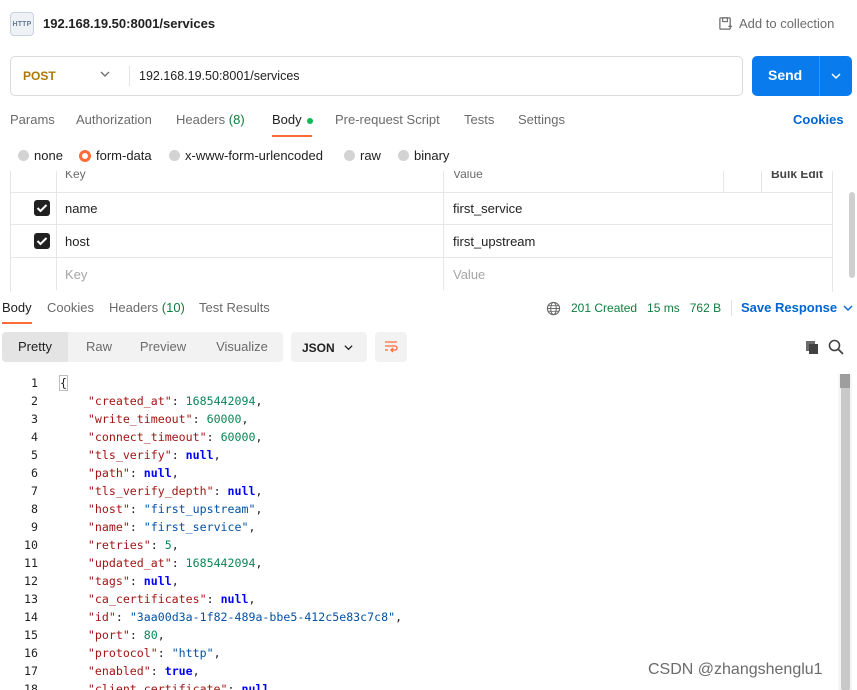 This screenshot has width=857, height=690. I want to click on json-key: "protocol", so click(122, 653).